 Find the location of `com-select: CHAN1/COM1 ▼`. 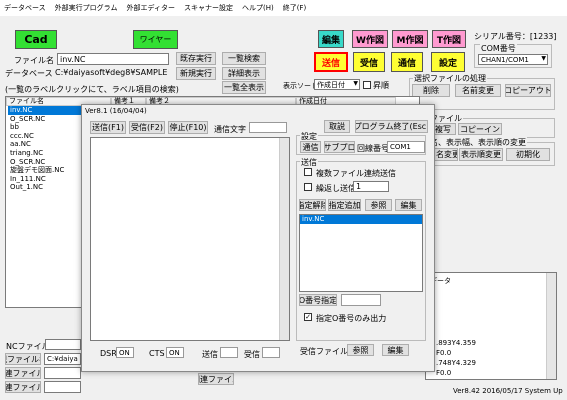

com-select: CHAN1/COM1 ▼ is located at coordinates (513, 59).